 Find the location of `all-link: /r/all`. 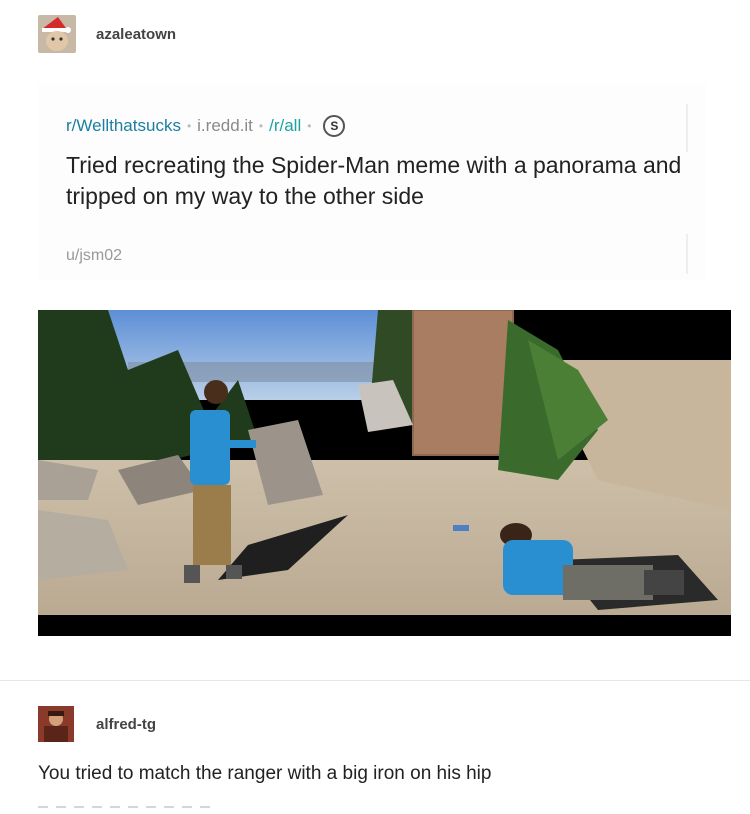

all-link: /r/all is located at coordinates (285, 126).